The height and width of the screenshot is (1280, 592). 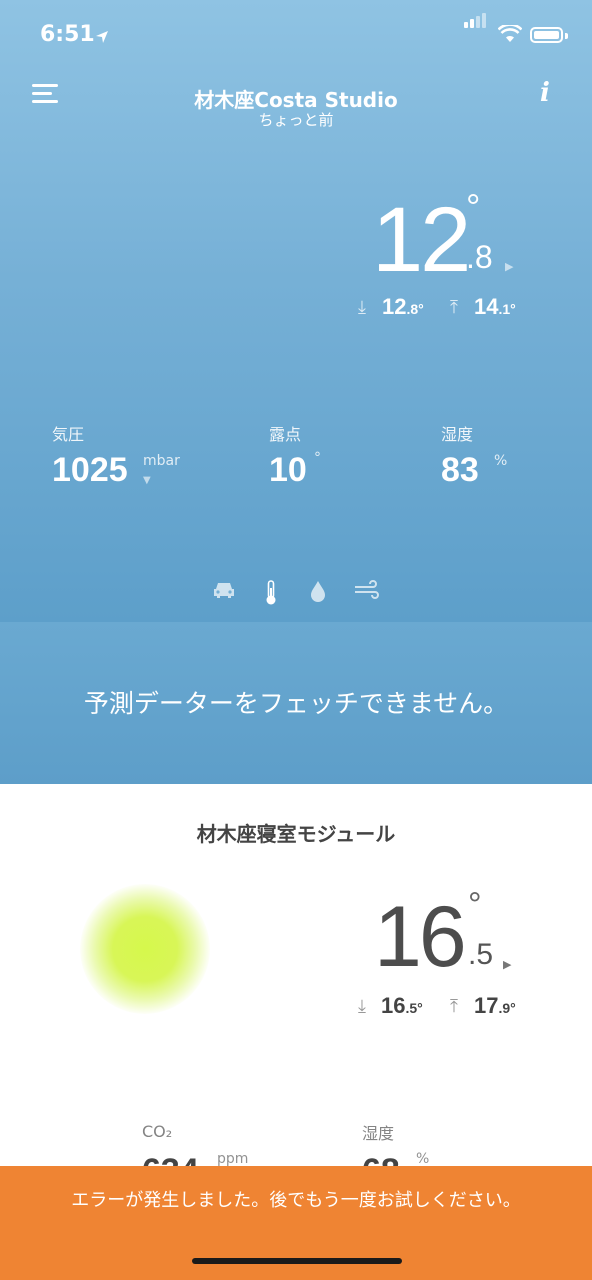 What do you see at coordinates (285, 434) in the screenshot?
I see `dewpoint-label: 露点` at bounding box center [285, 434].